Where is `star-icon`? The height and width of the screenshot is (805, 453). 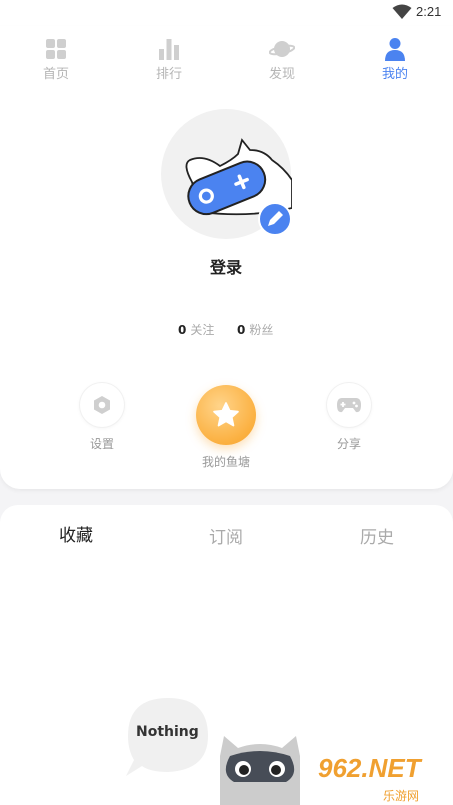 star-icon is located at coordinates (226, 414).